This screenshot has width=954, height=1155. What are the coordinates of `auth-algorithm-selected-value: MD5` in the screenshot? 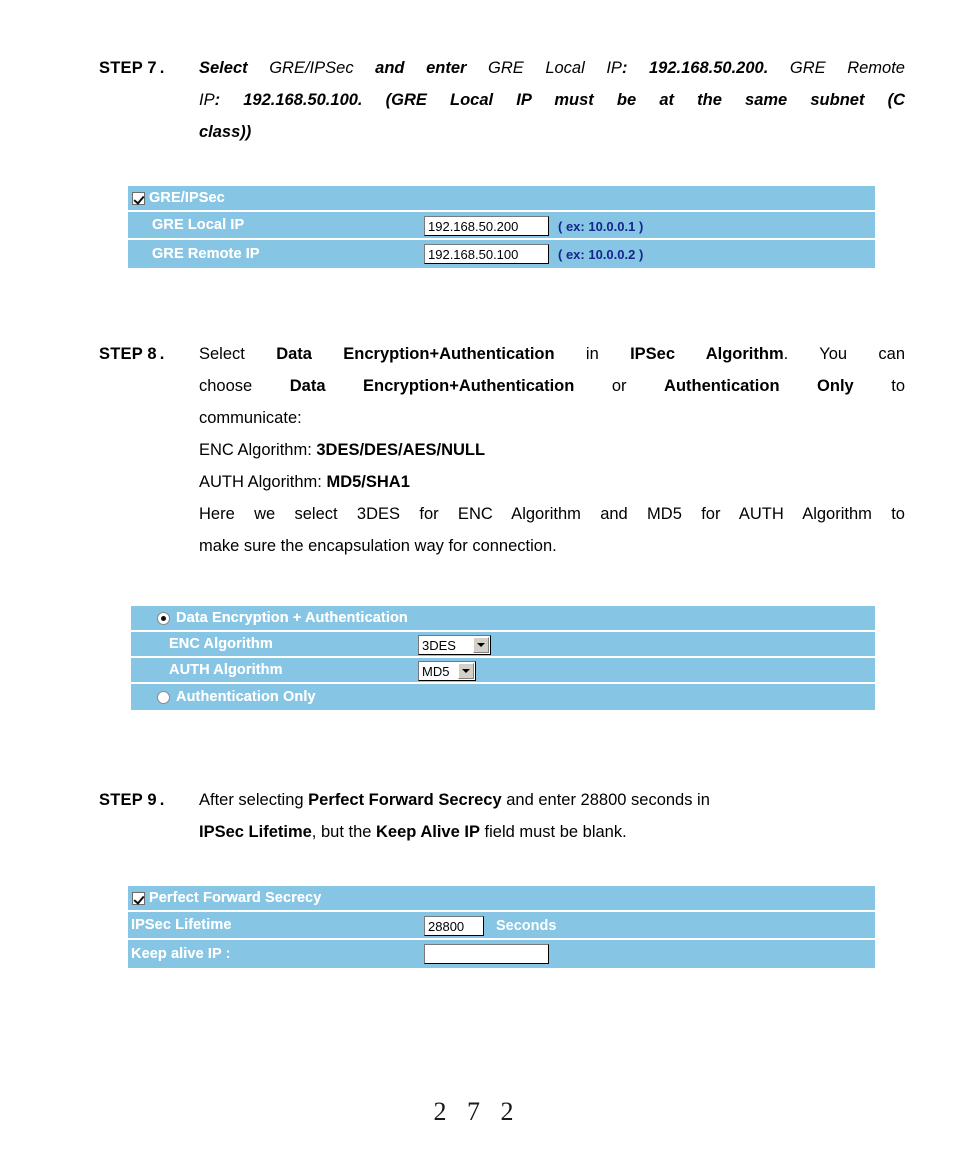 It's located at (436, 671).